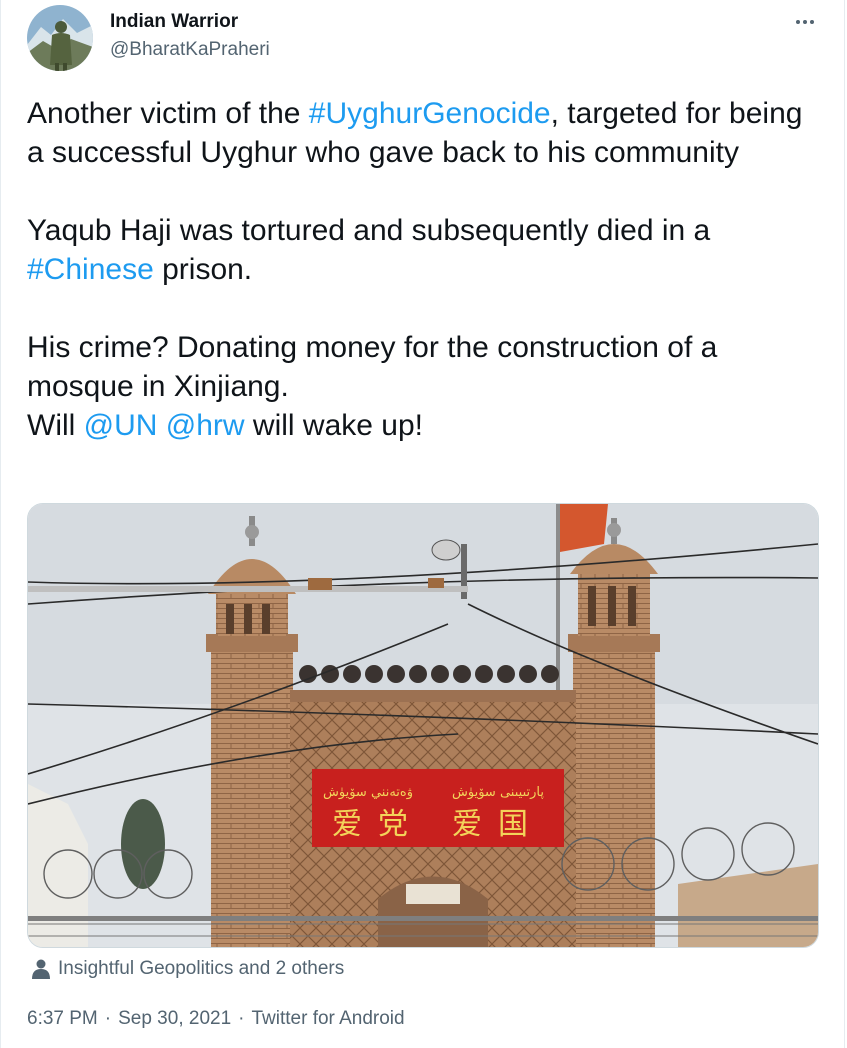  I want to click on tweet-time: 6:37 PM, so click(62, 1019).